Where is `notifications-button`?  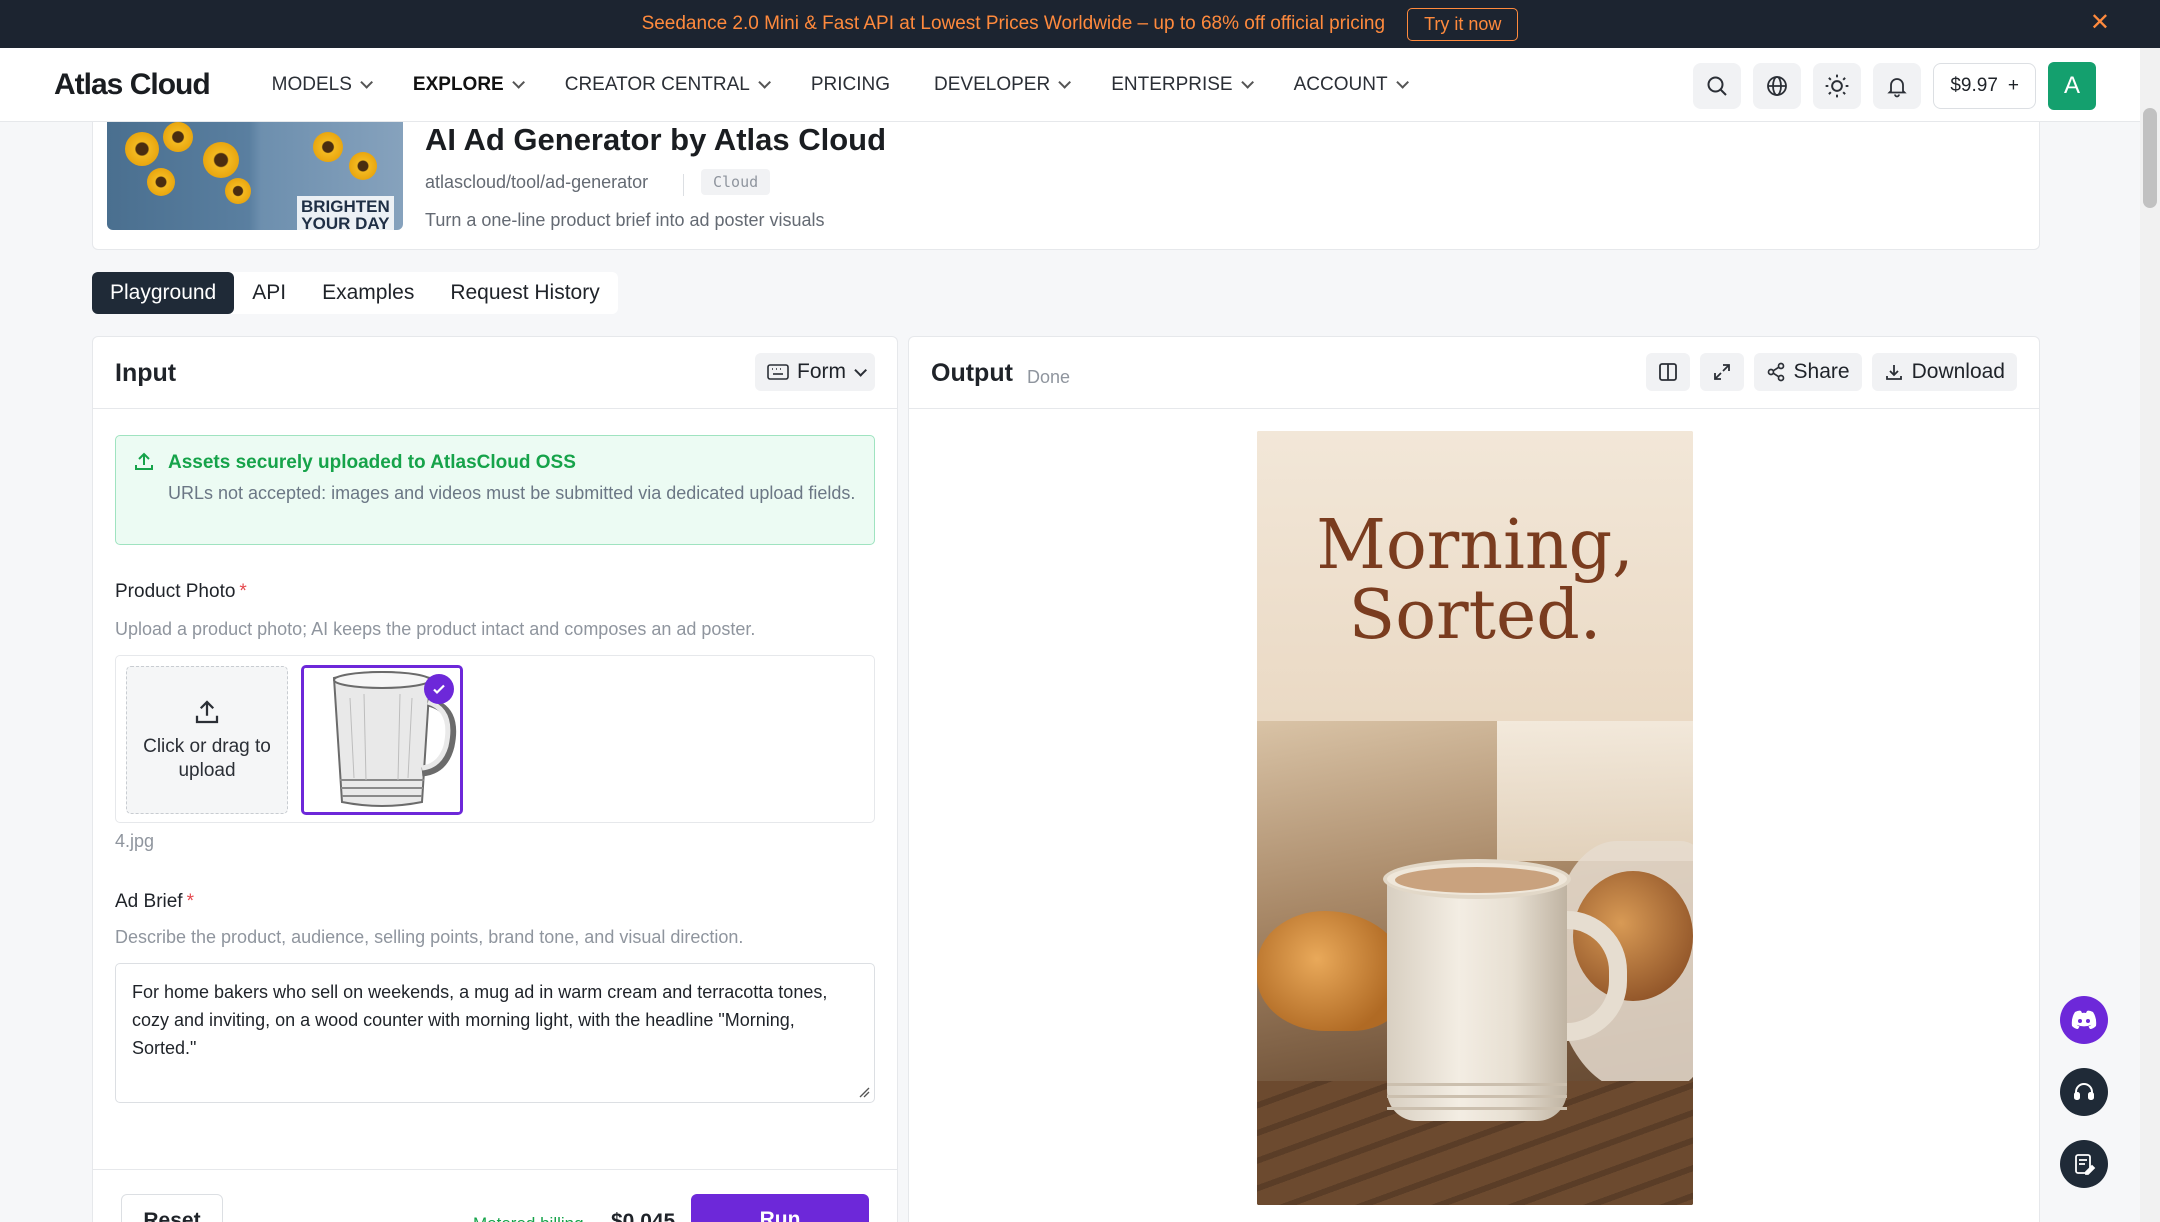
notifications-button is located at coordinates (1897, 86).